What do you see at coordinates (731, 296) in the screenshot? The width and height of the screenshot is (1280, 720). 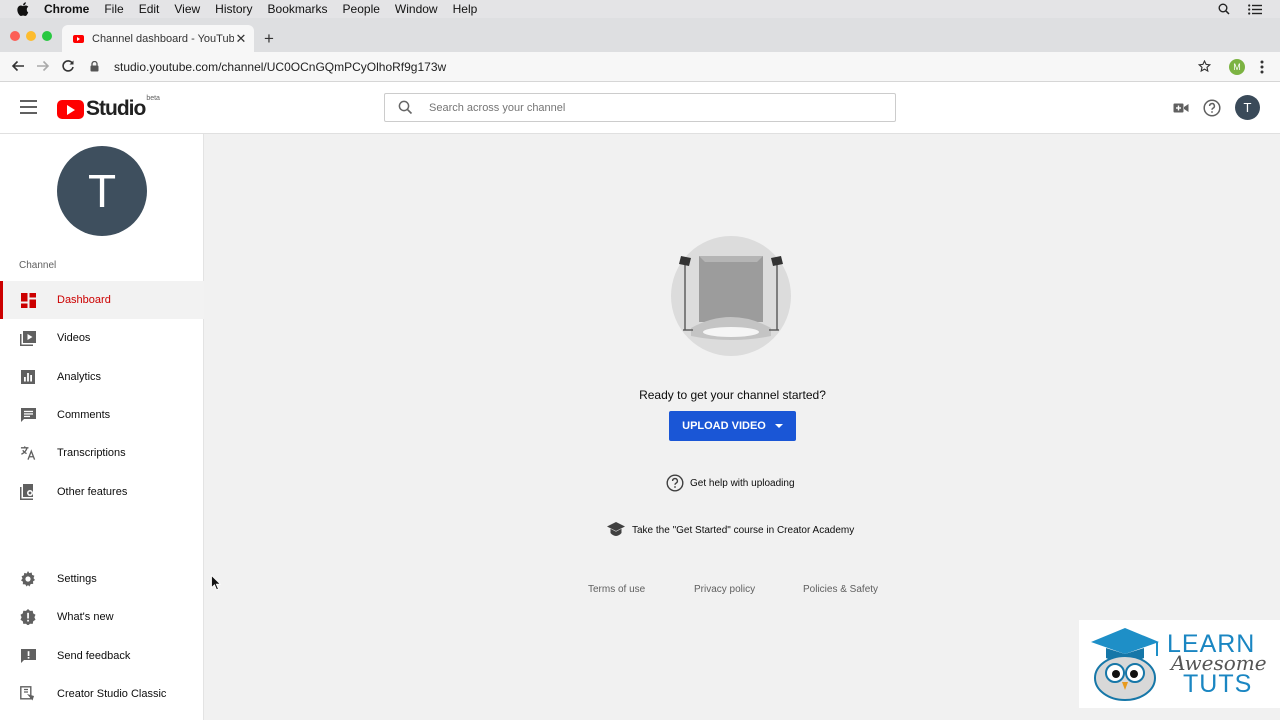 I see `empty-studio-illustration-icon` at bounding box center [731, 296].